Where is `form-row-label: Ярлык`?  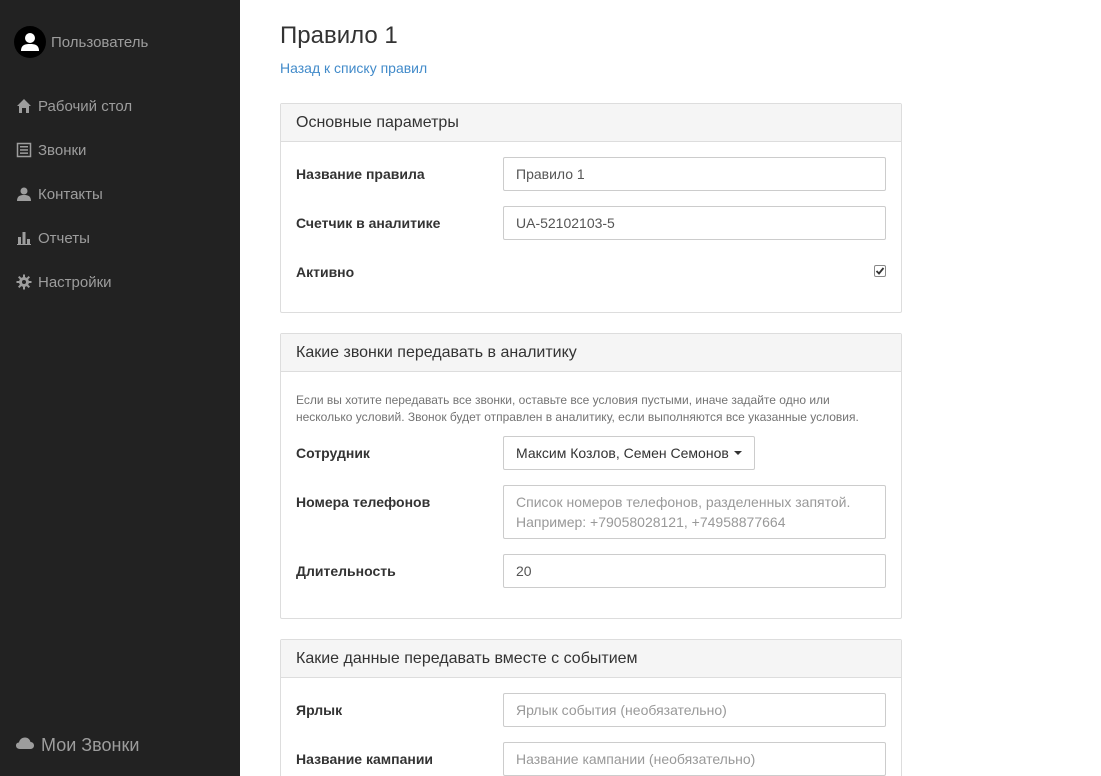
form-row-label: Ярлык is located at coordinates (591, 710).